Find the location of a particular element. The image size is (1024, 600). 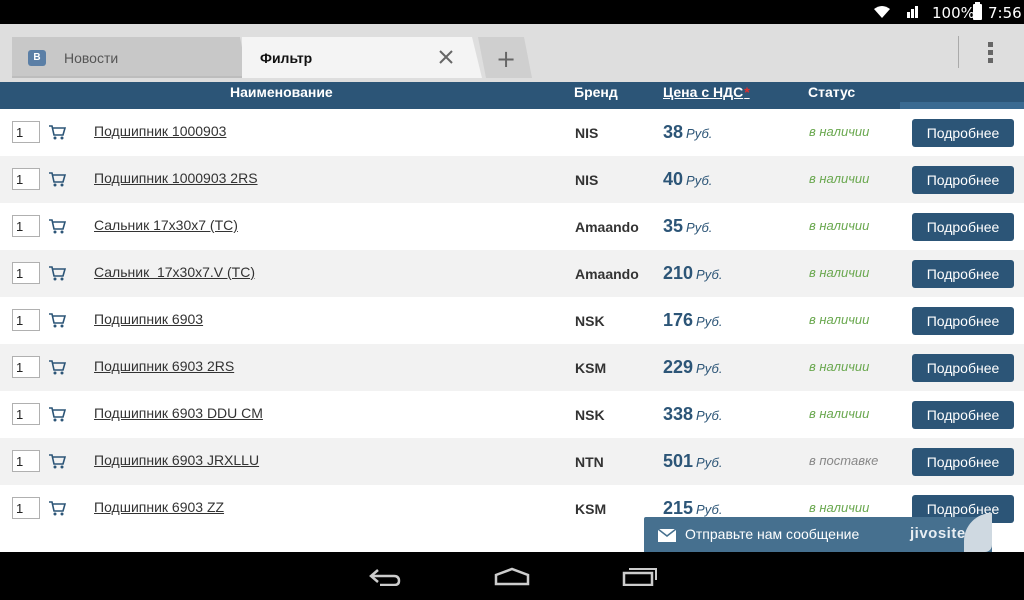

product-price: 38 Руб. is located at coordinates (688, 132).